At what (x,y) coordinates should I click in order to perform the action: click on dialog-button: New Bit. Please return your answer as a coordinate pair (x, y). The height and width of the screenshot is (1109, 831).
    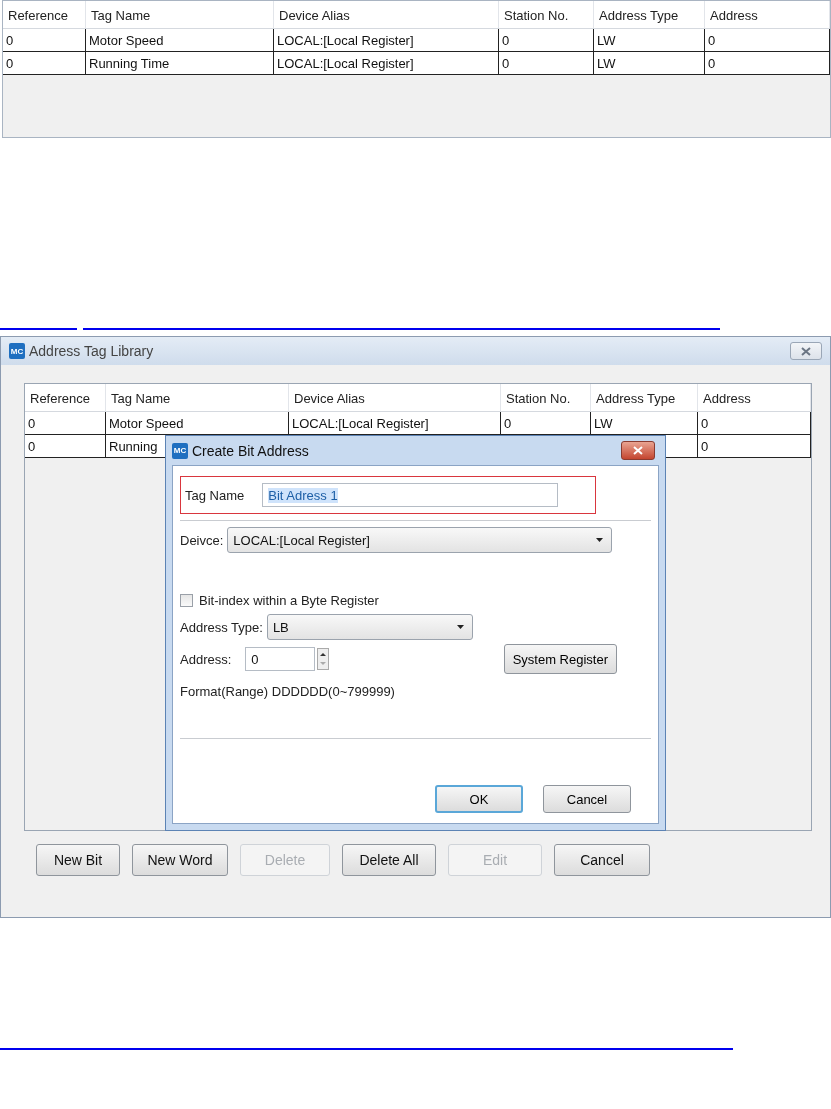
    Looking at the image, I should click on (78, 860).